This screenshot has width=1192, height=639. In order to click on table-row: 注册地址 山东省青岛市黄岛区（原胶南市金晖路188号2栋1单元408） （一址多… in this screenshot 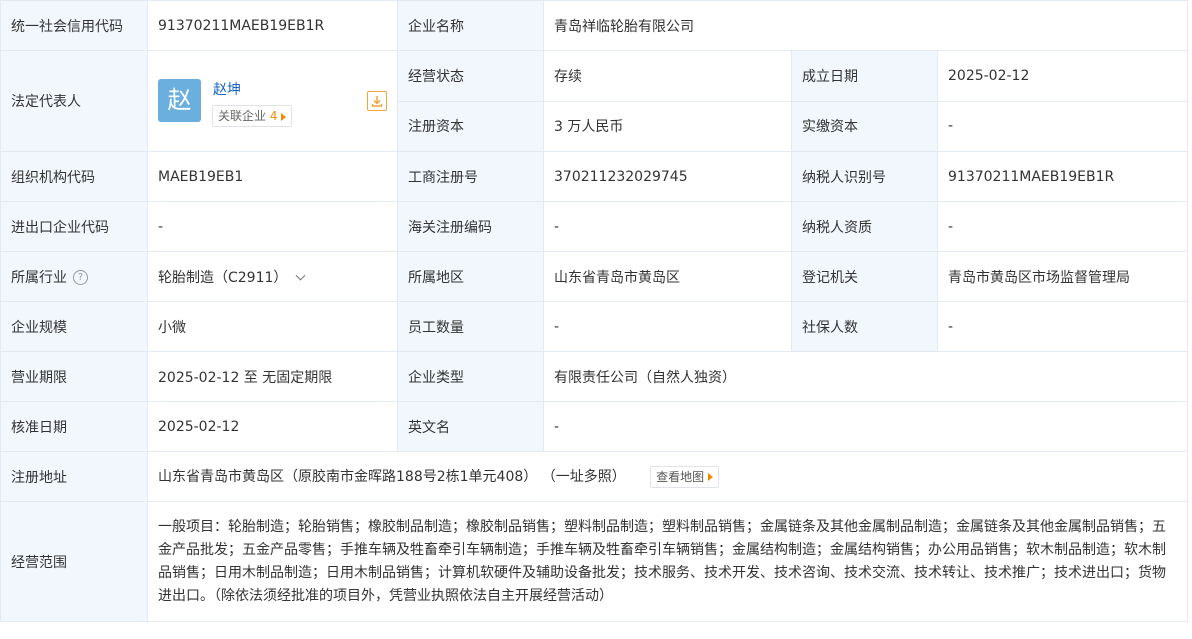, I will do `click(594, 476)`.